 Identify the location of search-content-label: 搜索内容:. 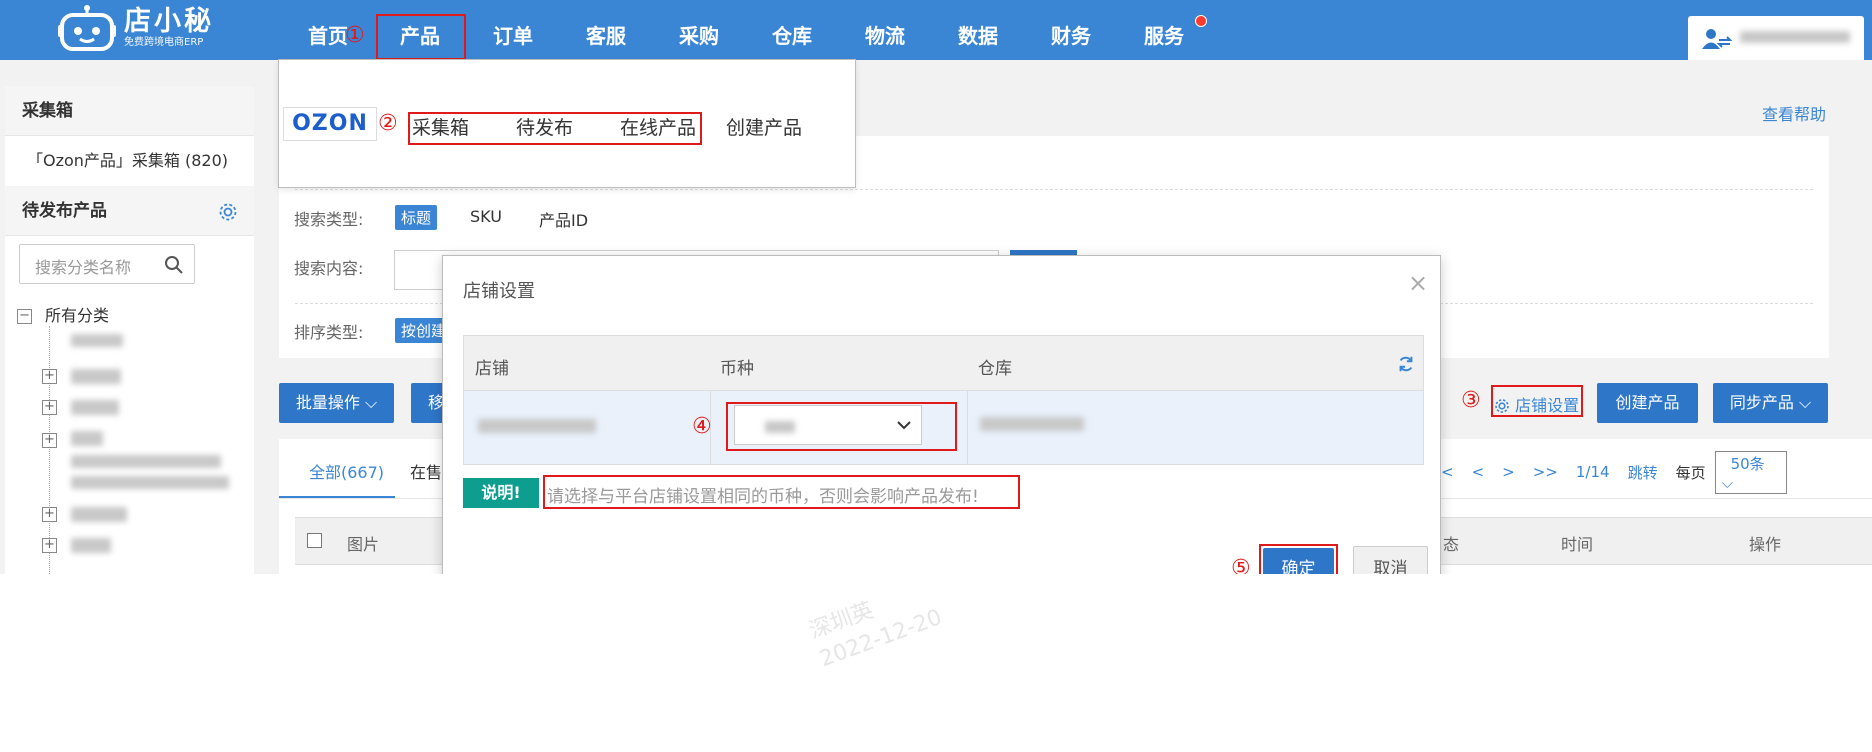
(329, 268).